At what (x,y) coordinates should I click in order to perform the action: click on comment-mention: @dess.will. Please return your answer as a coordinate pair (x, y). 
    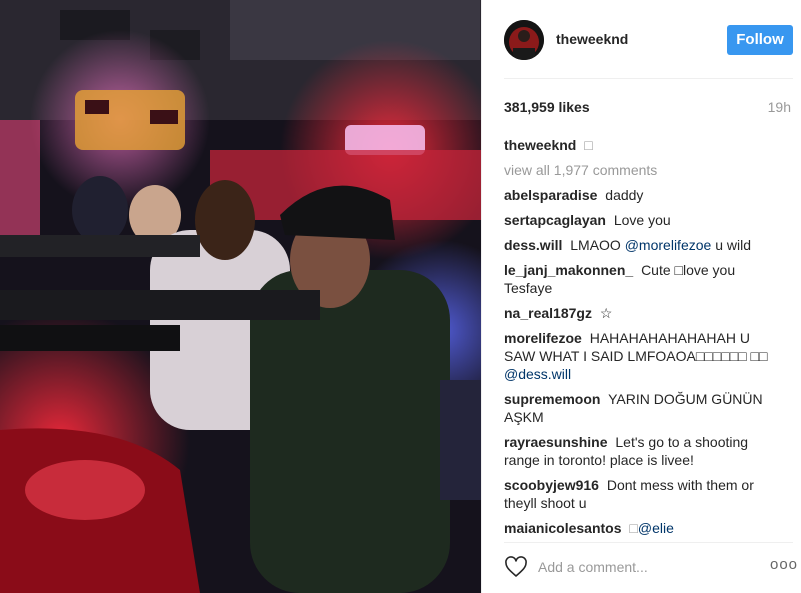
    Looking at the image, I should click on (537, 374).